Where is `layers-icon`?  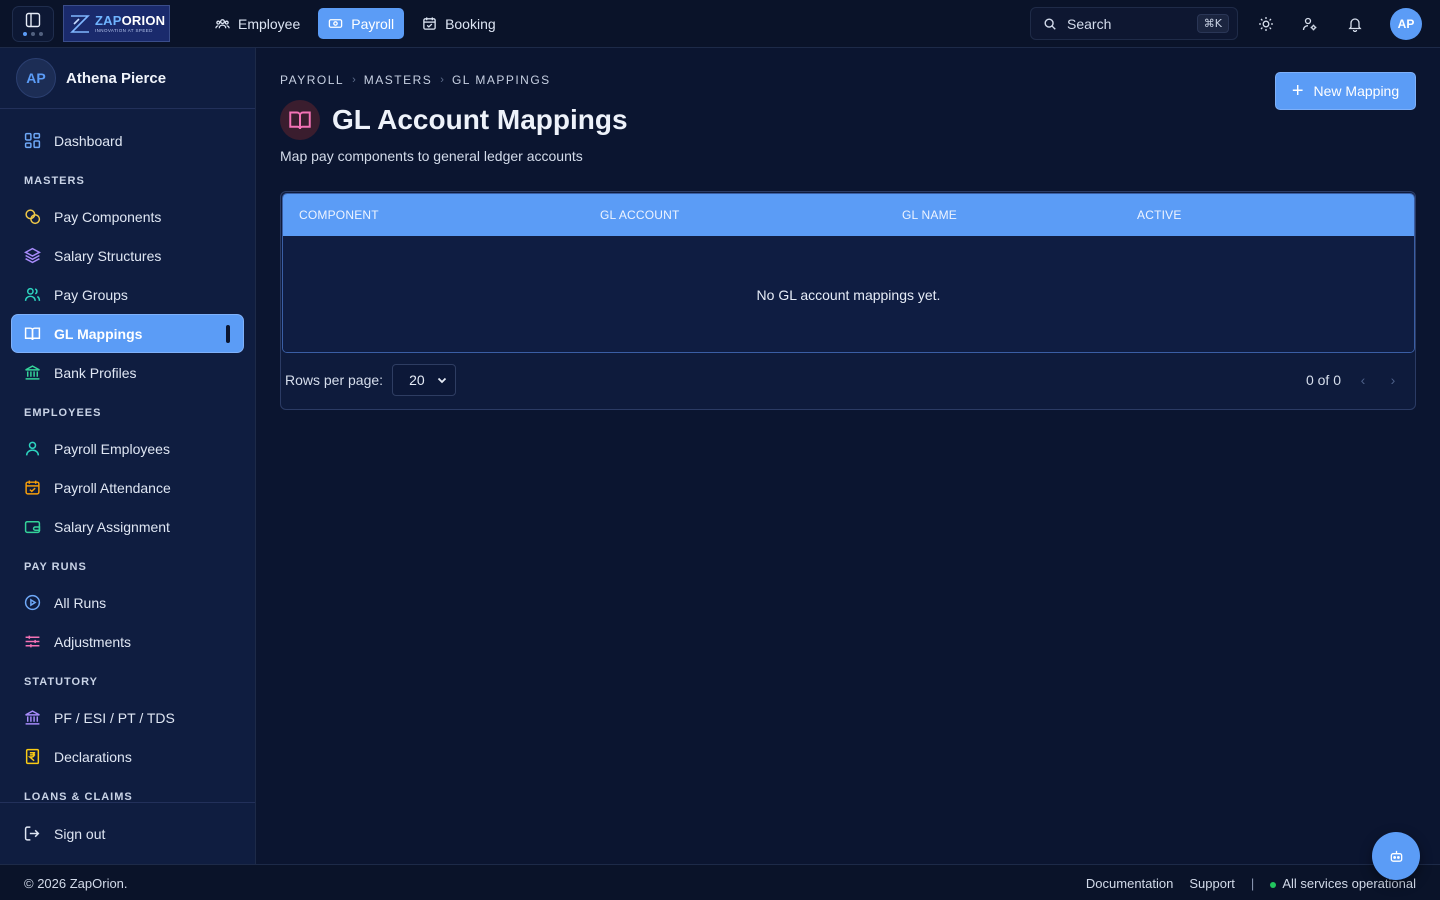 layers-icon is located at coordinates (32, 255).